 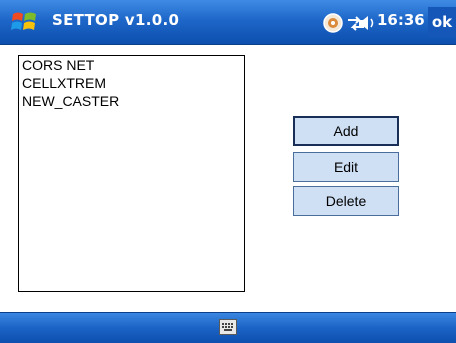 I want to click on windows-start-icon, so click(x=25, y=22).